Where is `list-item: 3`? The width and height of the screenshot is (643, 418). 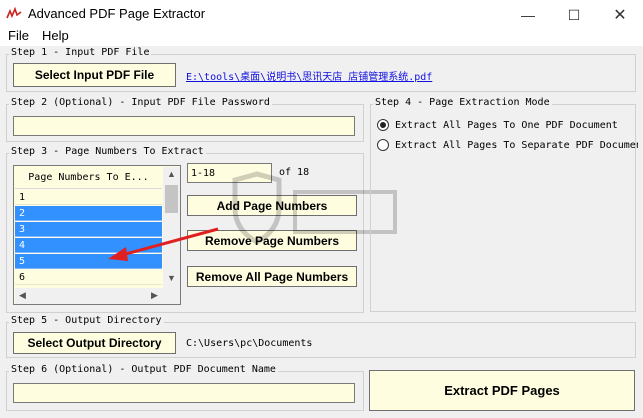 list-item: 3 is located at coordinates (88, 229).